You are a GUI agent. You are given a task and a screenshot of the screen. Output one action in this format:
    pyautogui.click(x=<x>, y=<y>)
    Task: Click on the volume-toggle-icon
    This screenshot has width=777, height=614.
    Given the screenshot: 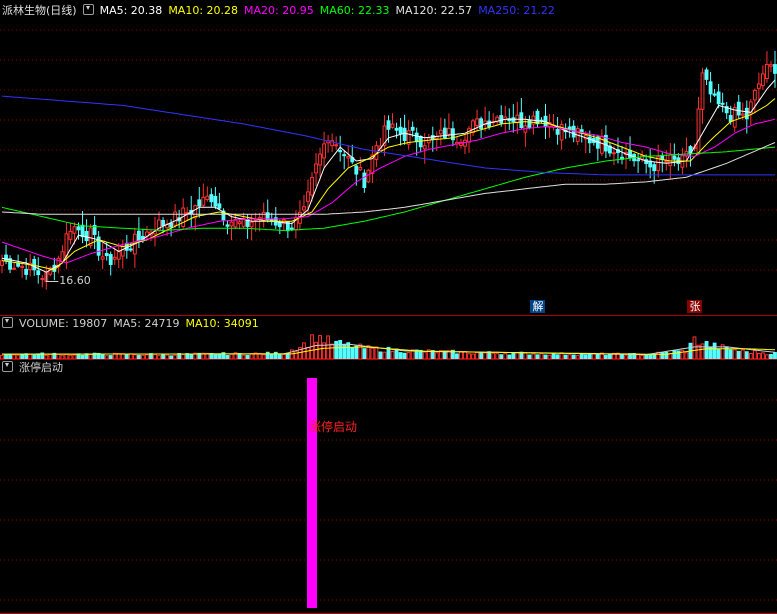 What is the action you would take?
    pyautogui.click(x=7, y=322)
    